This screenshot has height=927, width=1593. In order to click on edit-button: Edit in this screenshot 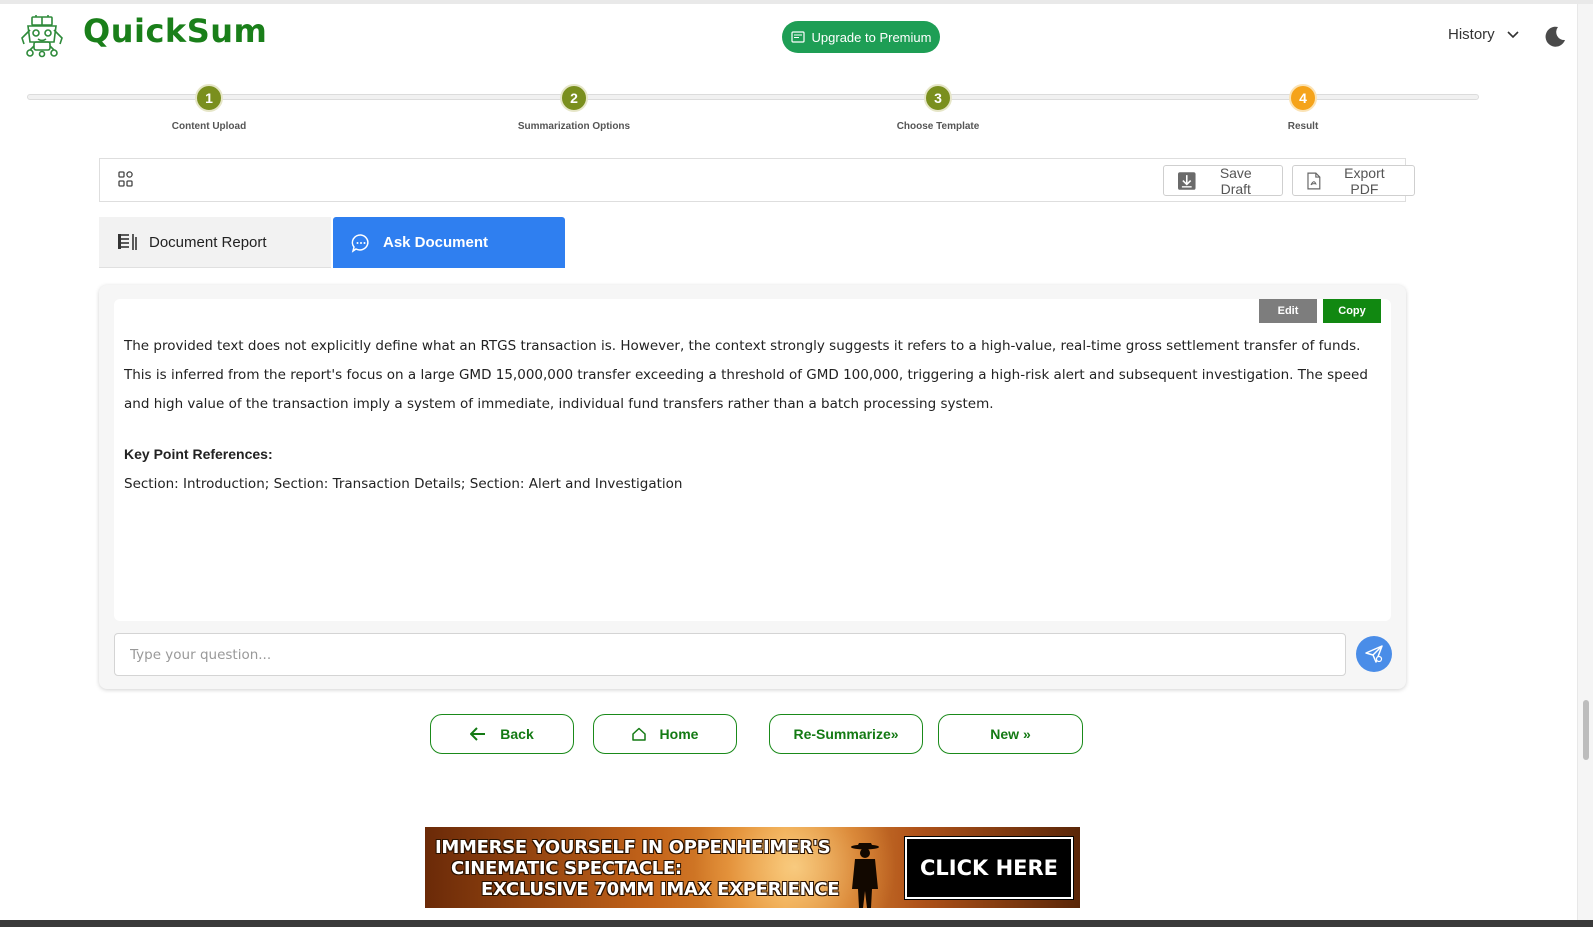, I will do `click(1288, 311)`.